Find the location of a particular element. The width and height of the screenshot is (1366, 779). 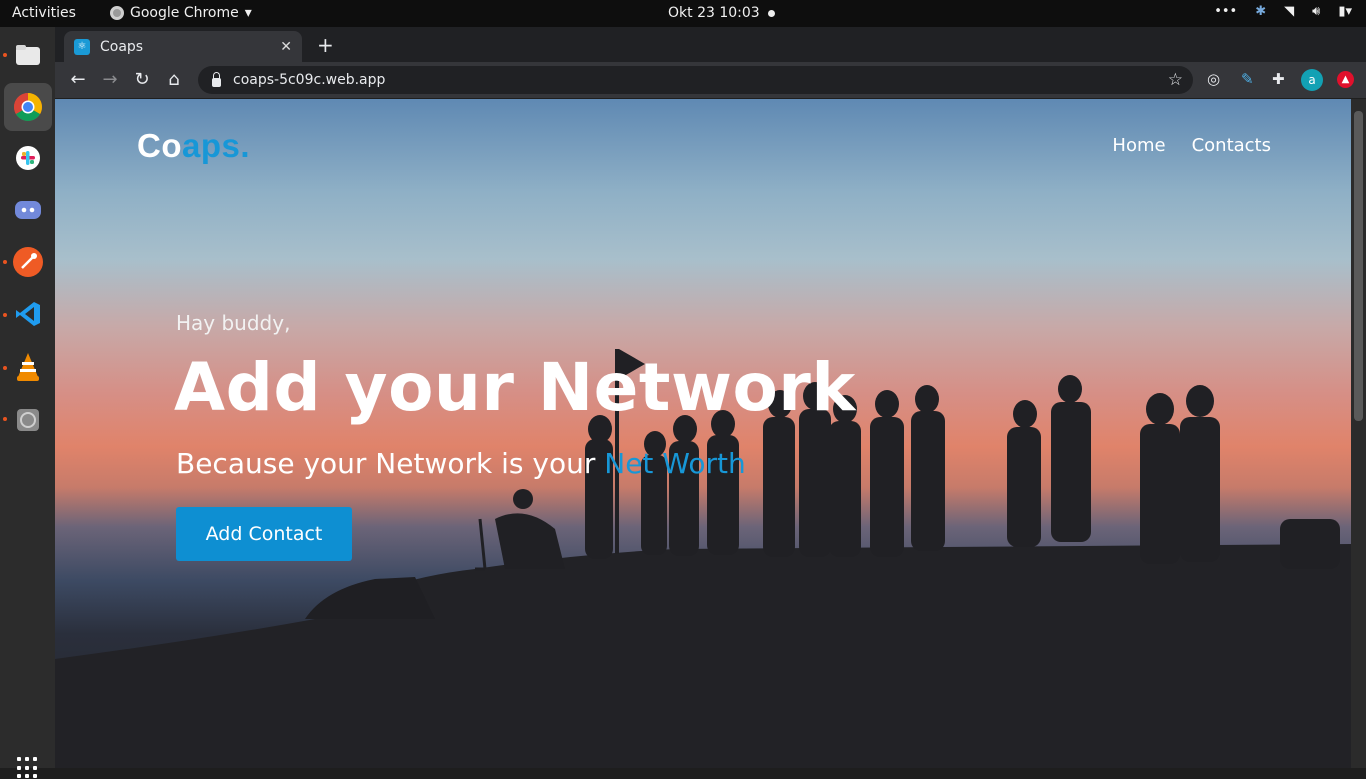

nav-home-link: Home is located at coordinates (1138, 145).